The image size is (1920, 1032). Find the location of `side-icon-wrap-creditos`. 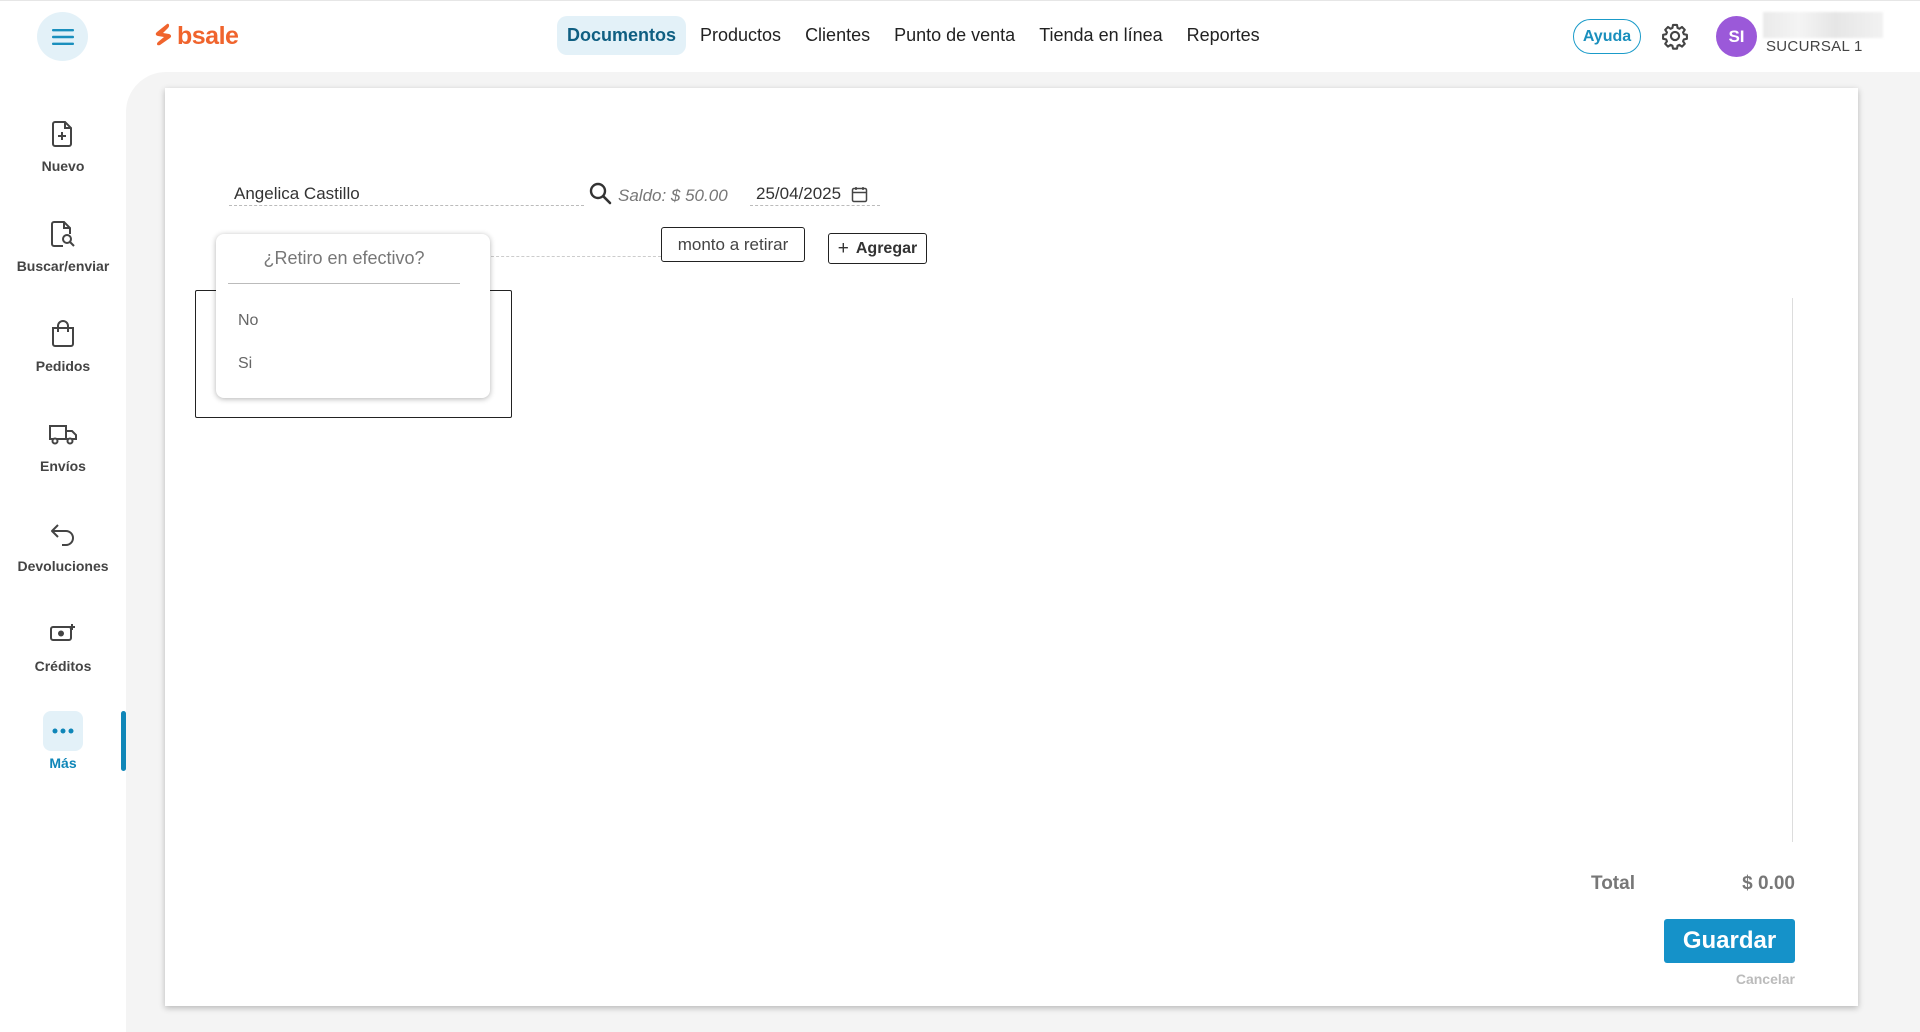

side-icon-wrap-creditos is located at coordinates (63, 634).